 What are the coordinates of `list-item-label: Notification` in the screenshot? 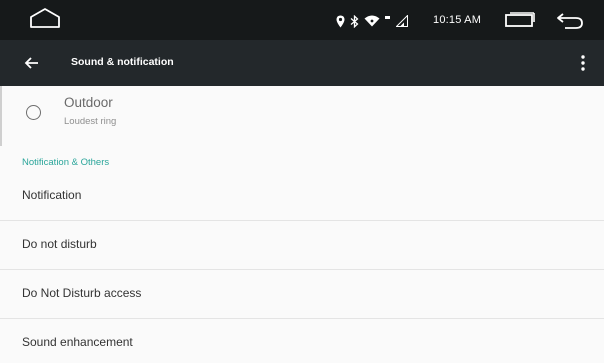 It's located at (52, 195).